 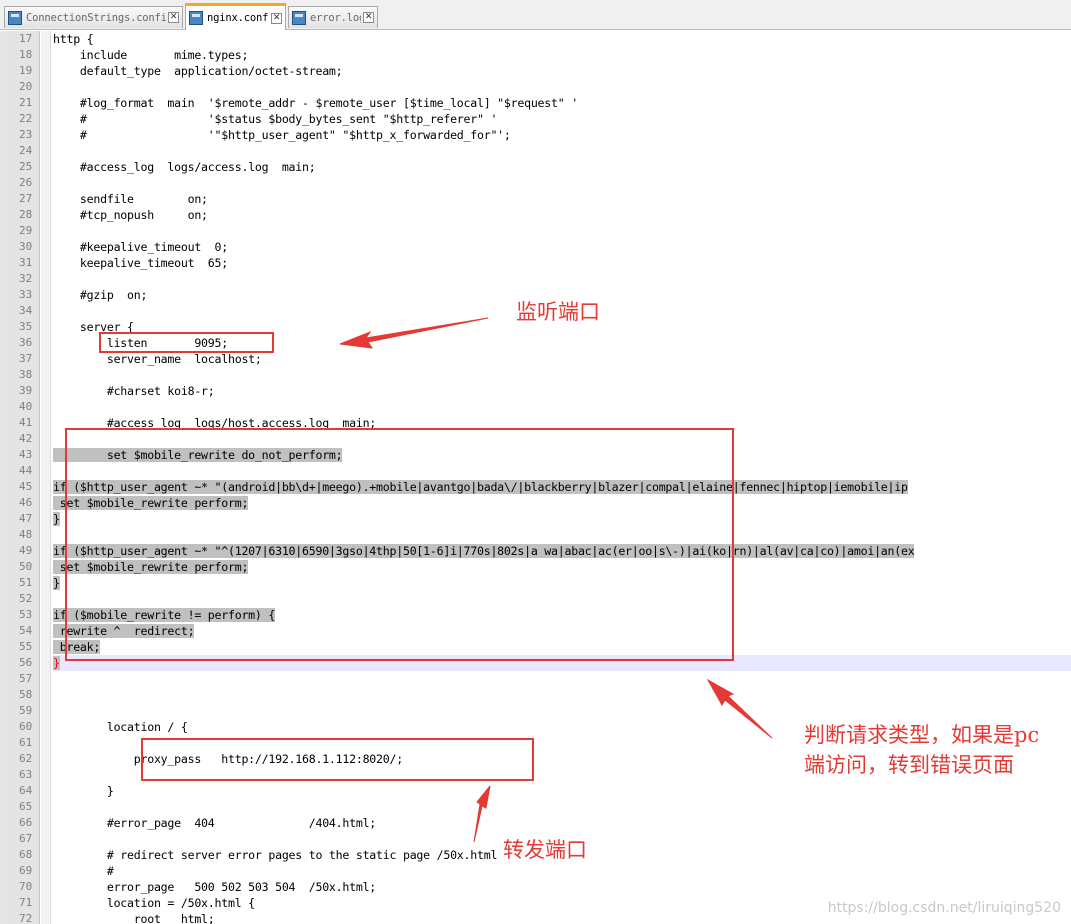 I want to click on code-text: http {, so click(x=73, y=39).